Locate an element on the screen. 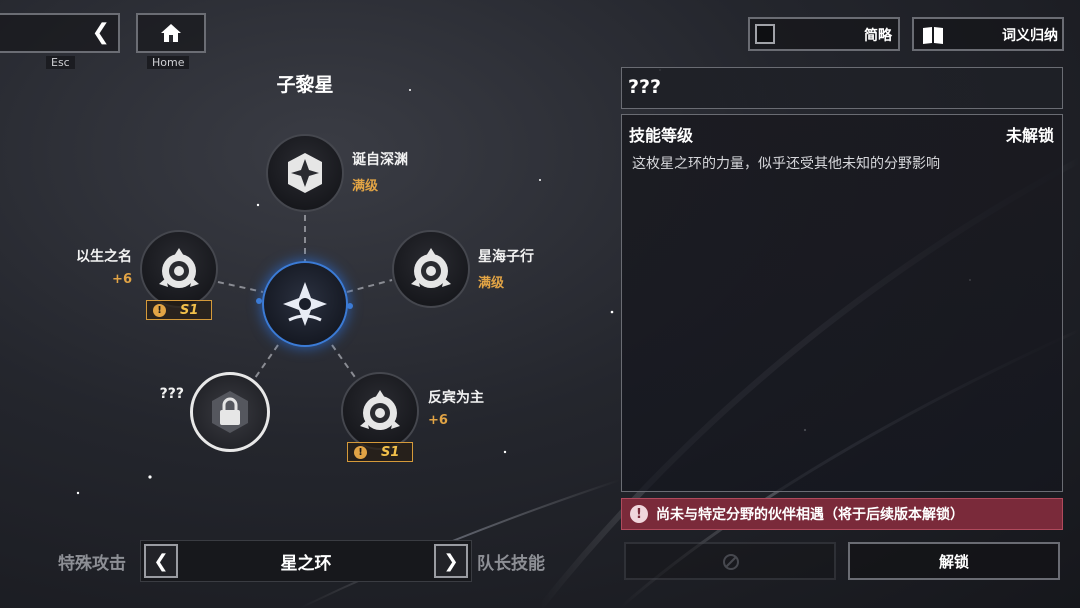 This screenshot has width=1080, height=608. book-icon is located at coordinates (933, 35).